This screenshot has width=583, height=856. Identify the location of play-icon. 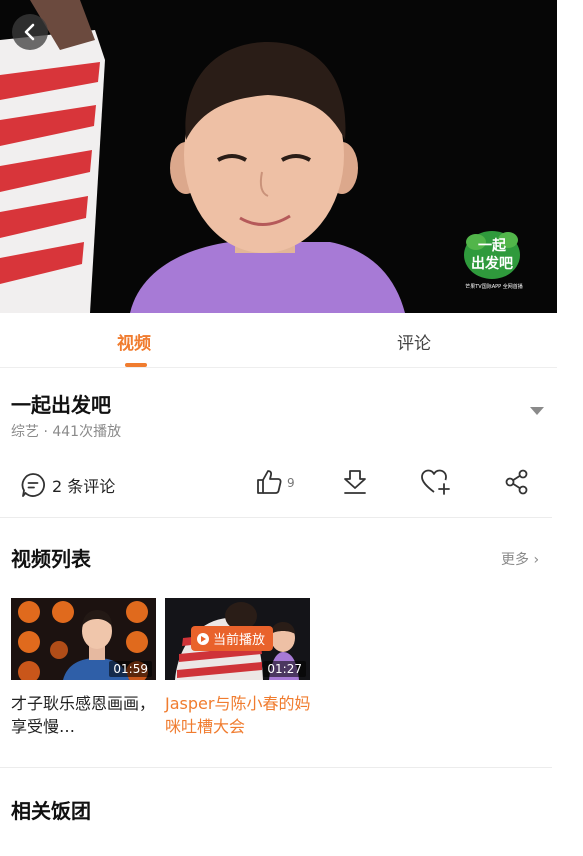
(203, 638).